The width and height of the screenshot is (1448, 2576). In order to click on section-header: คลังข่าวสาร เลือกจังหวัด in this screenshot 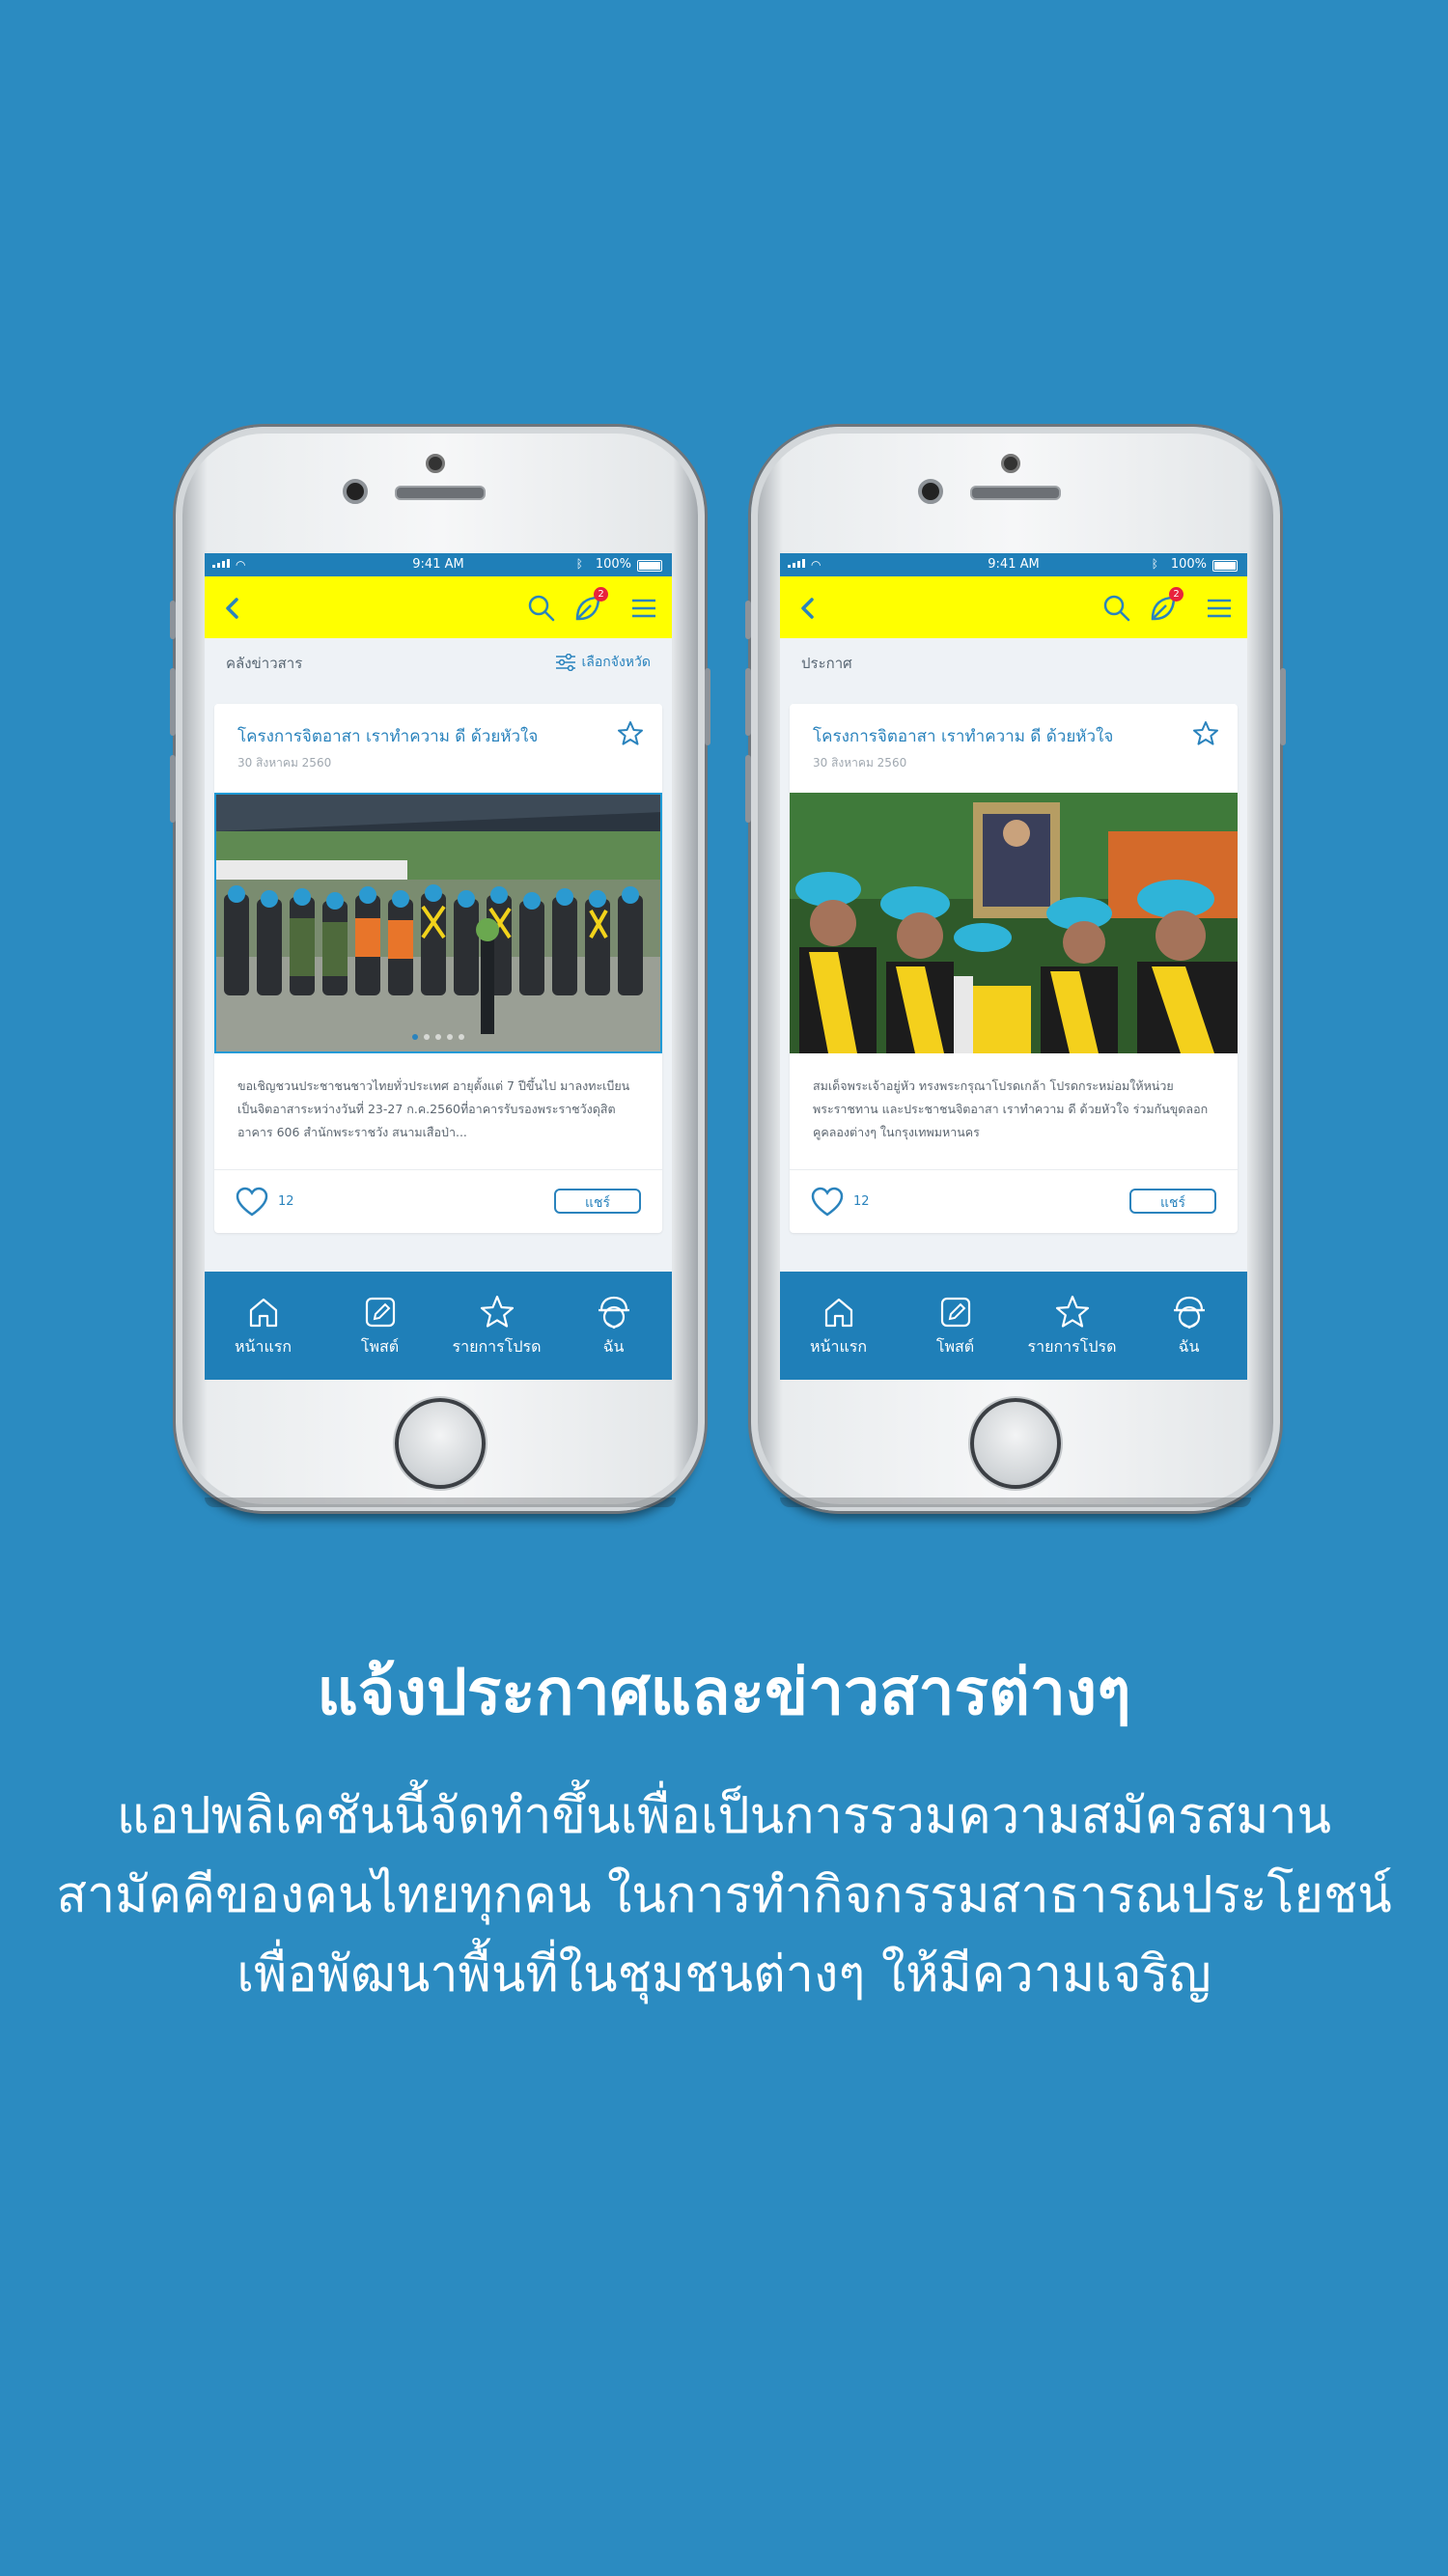, I will do `click(439, 661)`.